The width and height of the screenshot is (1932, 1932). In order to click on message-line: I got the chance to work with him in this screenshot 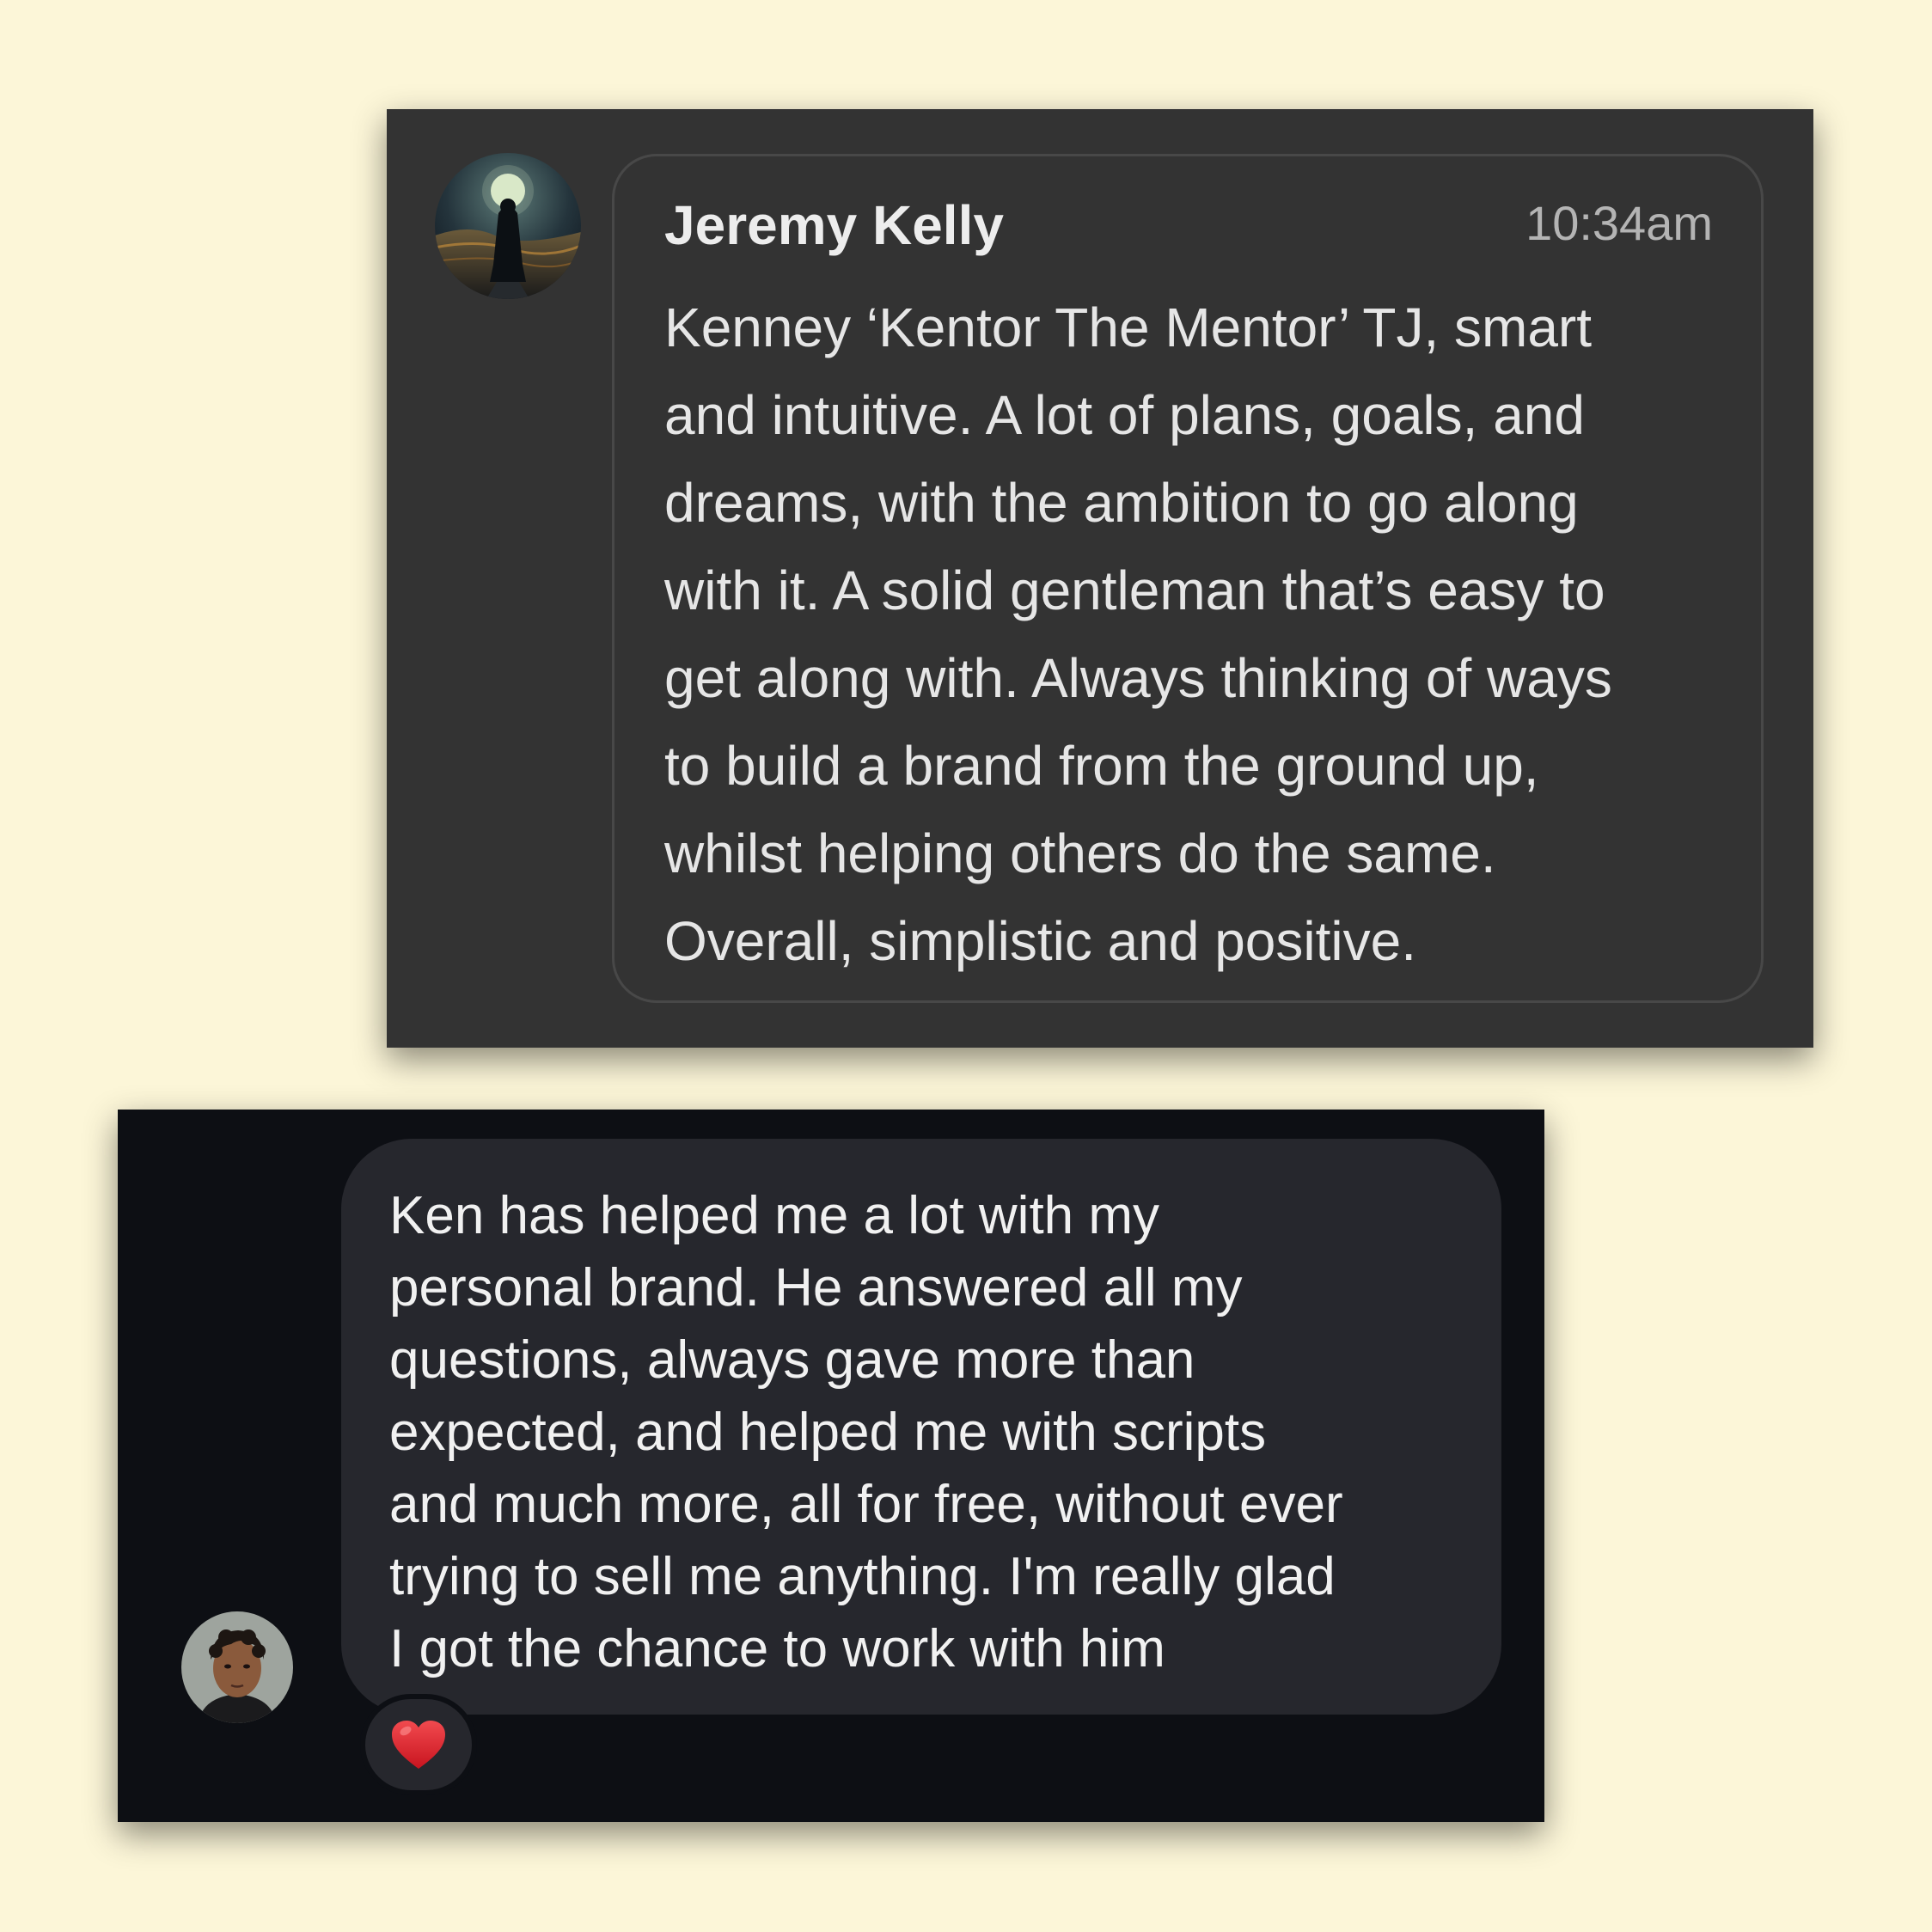, I will do `click(777, 1648)`.